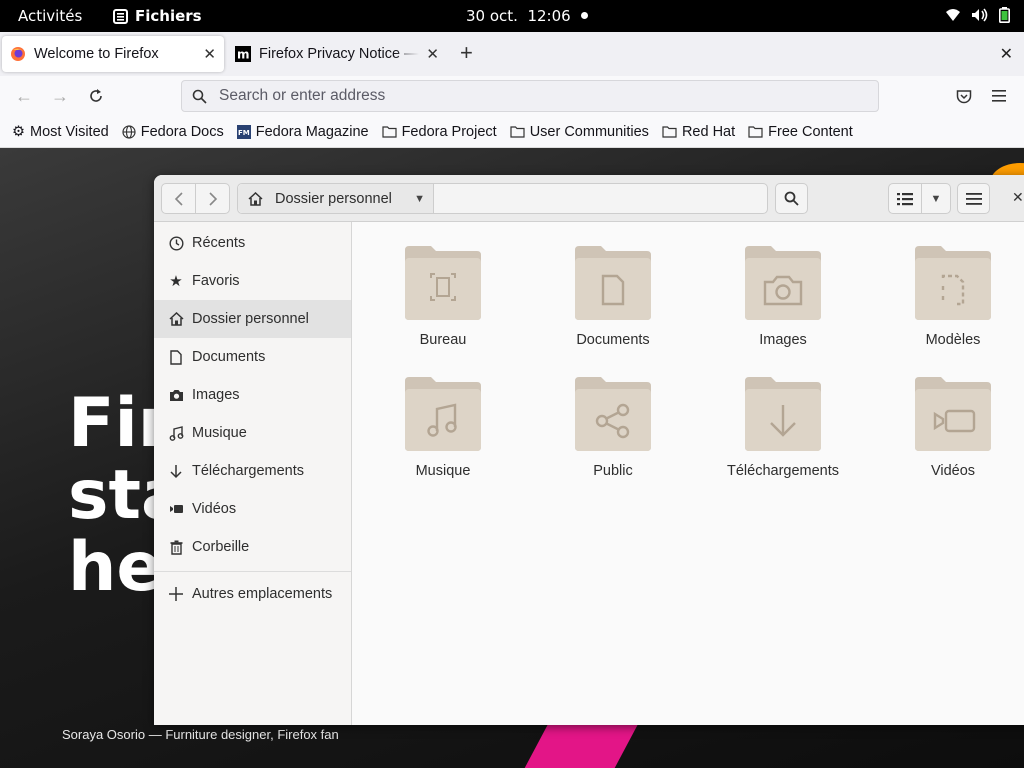 Image resolution: width=1024 pixels, height=768 pixels. What do you see at coordinates (252, 571) in the screenshot?
I see `sidebar-divider` at bounding box center [252, 571].